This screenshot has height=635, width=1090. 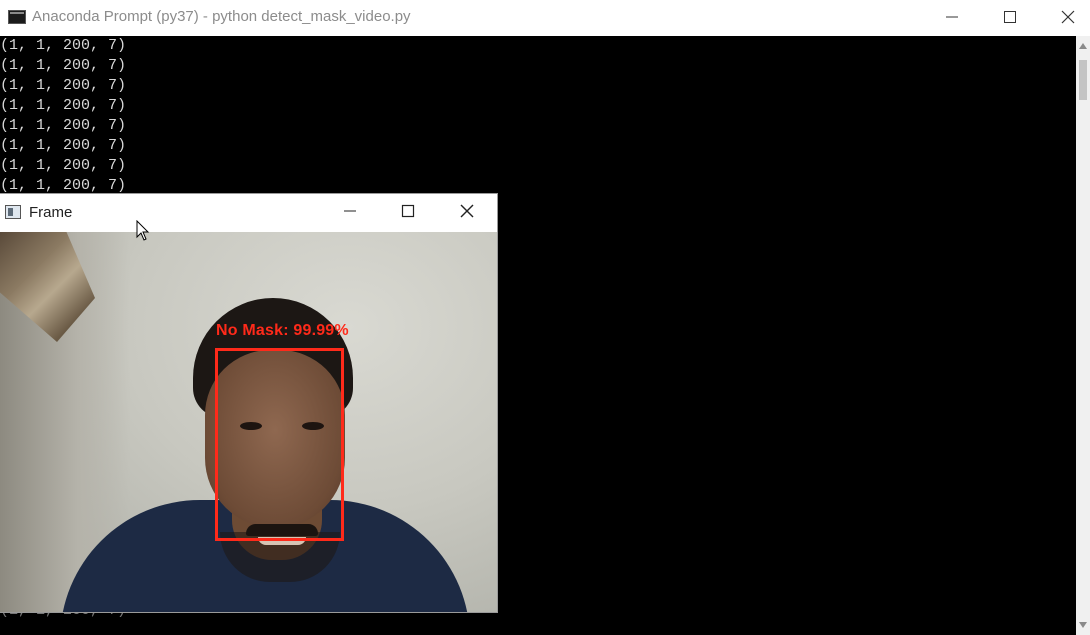 I want to click on frame-maximize-button, so click(x=408, y=211).